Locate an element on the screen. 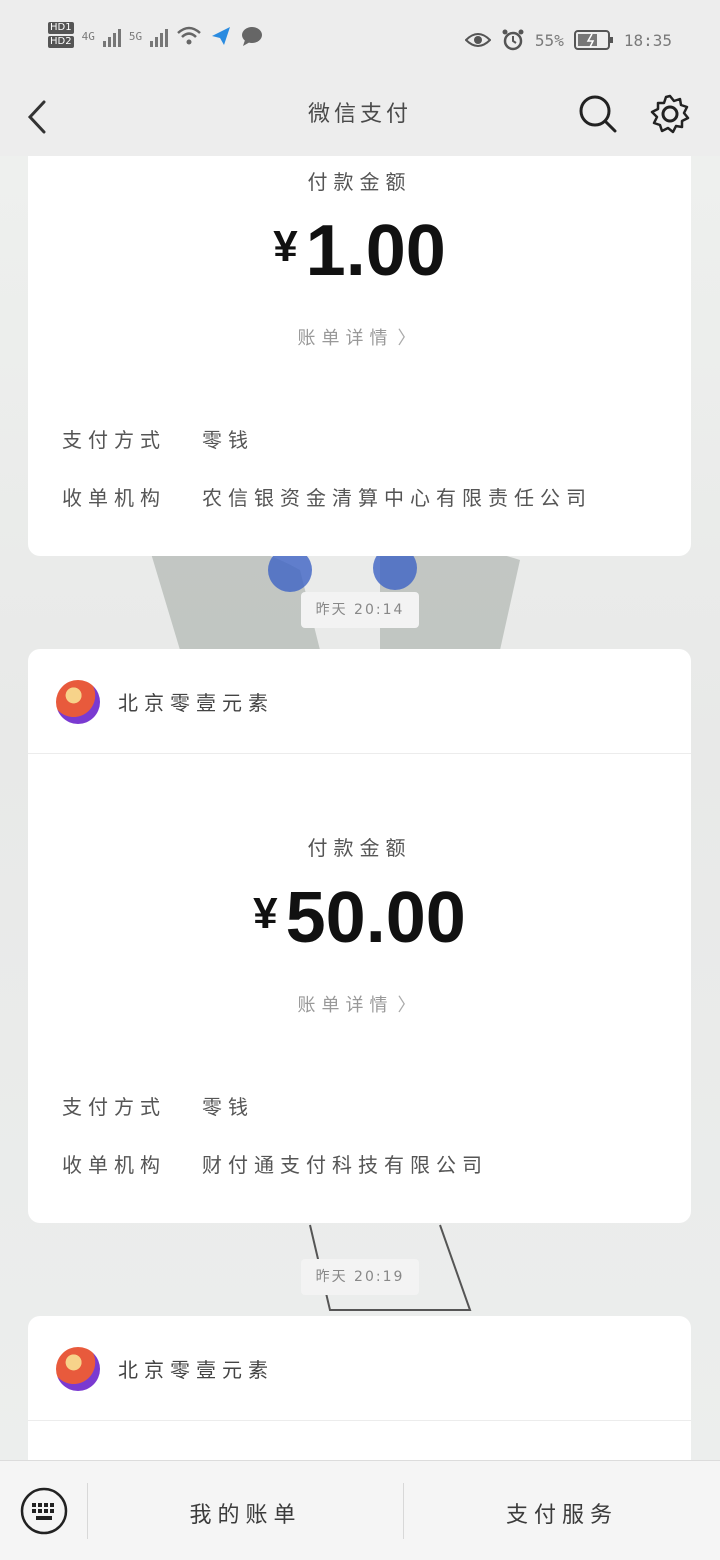 Image resolution: width=720 pixels, height=1560 pixels. amount-value: 1.00 is located at coordinates (375, 251).